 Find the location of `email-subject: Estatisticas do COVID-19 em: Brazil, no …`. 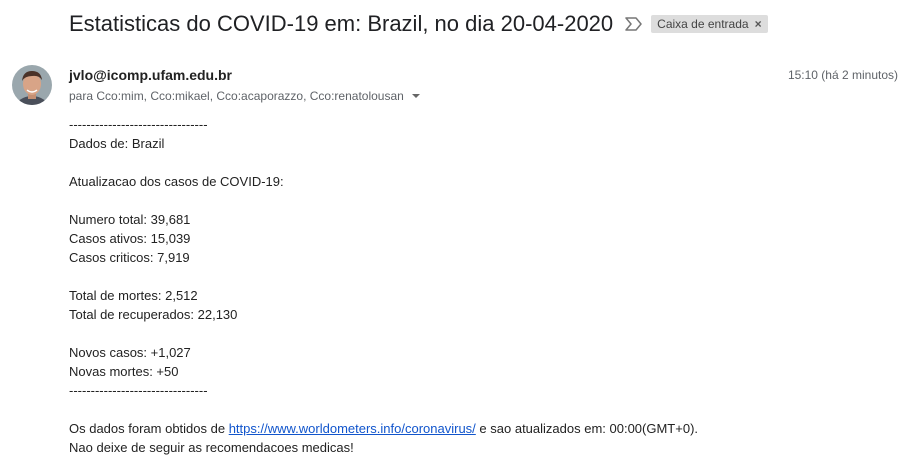

email-subject: Estatisticas do COVID-19 em: Brazil, no … is located at coordinates (341, 23).